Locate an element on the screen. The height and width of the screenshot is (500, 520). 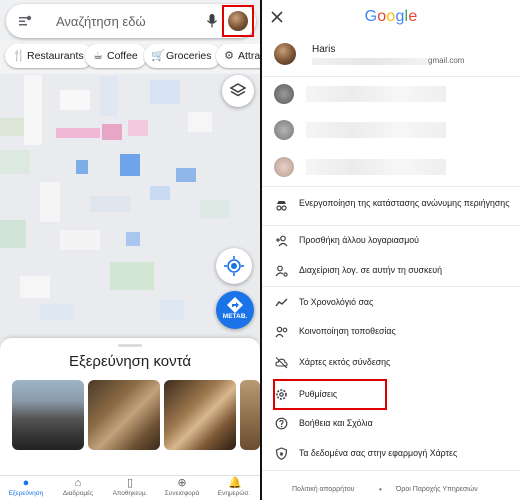
directions-go-button: ΜΕΤΑΒ. is located at coordinates (235, 310).